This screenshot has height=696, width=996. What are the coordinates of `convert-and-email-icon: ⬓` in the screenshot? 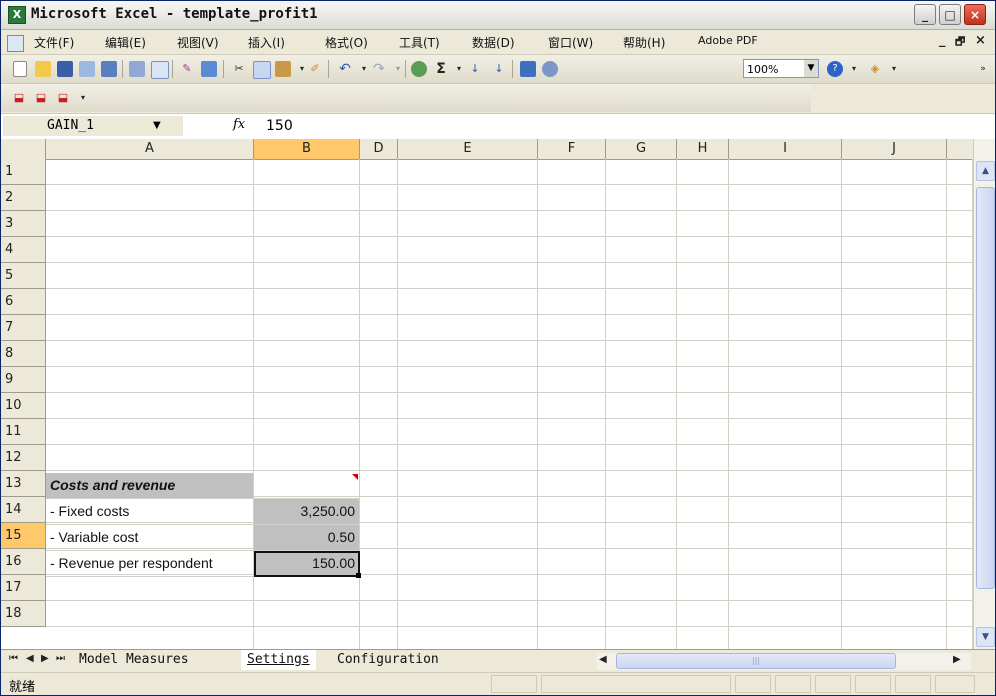 It's located at (41, 98).